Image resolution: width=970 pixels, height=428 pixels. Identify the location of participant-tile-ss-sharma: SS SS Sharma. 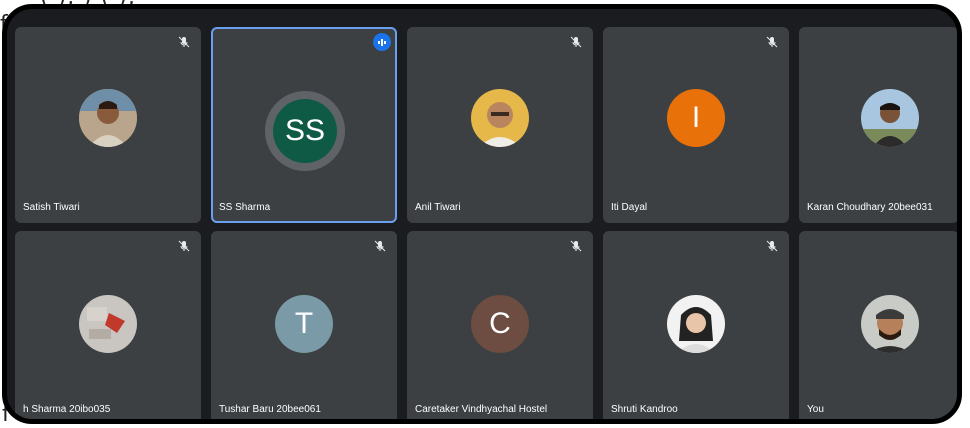
(304, 125).